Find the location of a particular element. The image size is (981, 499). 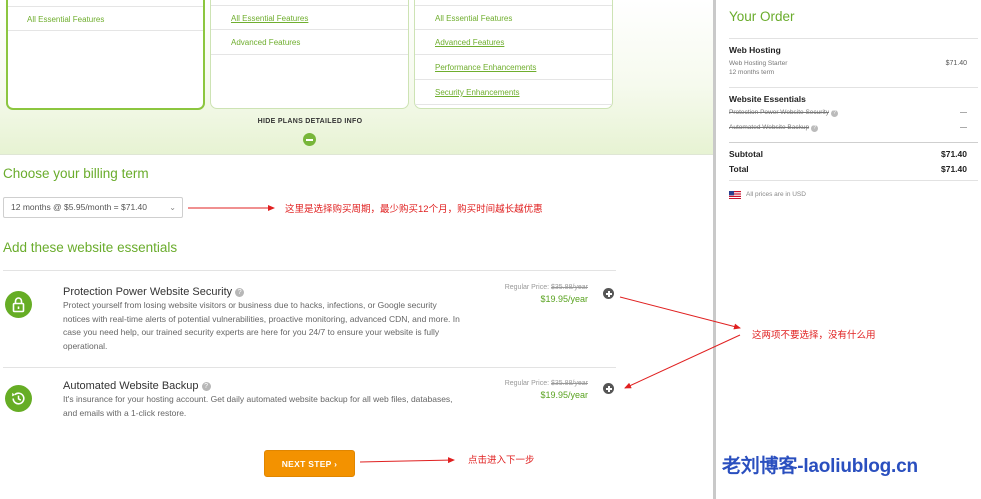

total-value: $71.40 is located at coordinates (954, 169).